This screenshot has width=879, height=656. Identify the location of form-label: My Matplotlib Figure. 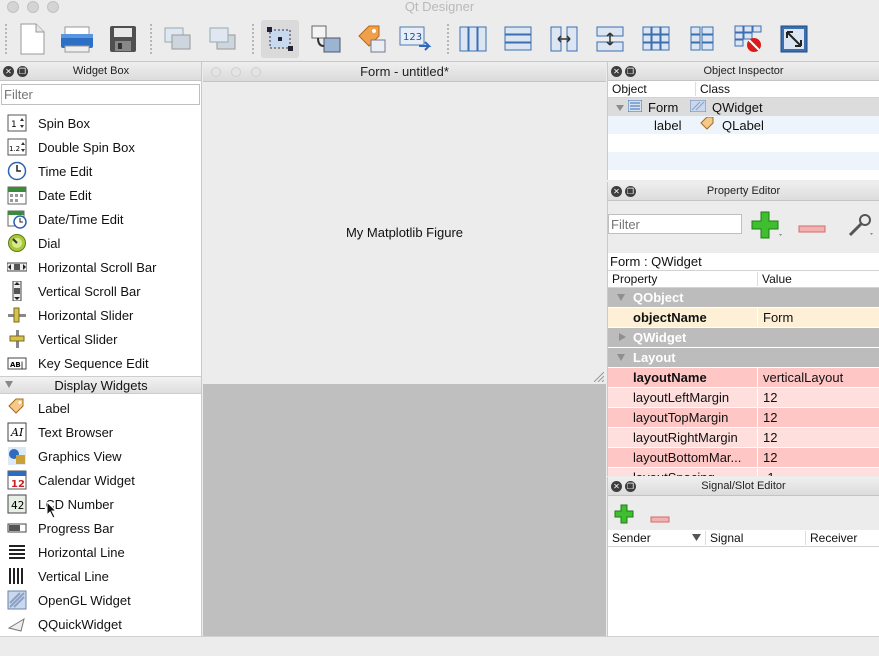
(404, 232).